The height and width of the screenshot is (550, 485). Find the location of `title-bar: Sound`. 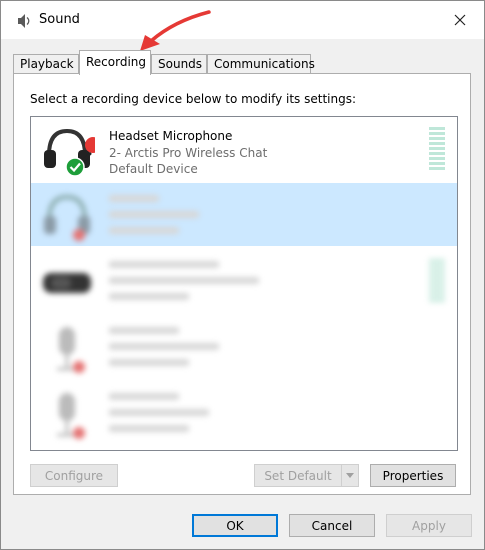

title-bar: Sound is located at coordinates (242, 20).